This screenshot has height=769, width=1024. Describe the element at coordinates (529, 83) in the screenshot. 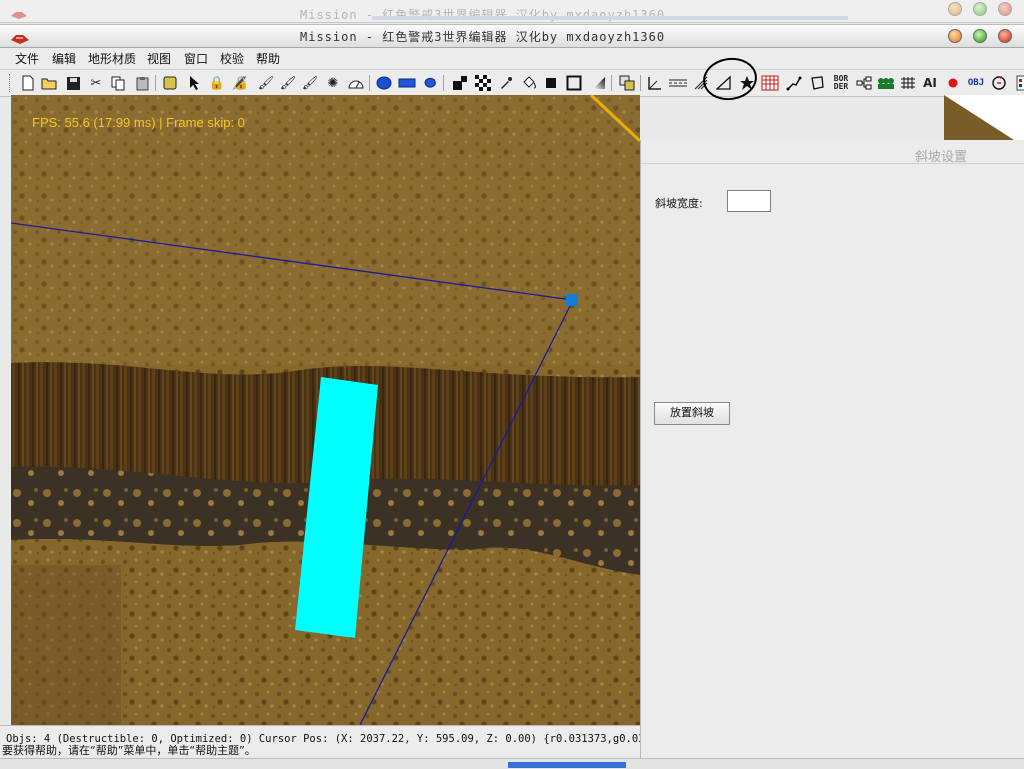

I see `fill-bucket-icon` at that location.